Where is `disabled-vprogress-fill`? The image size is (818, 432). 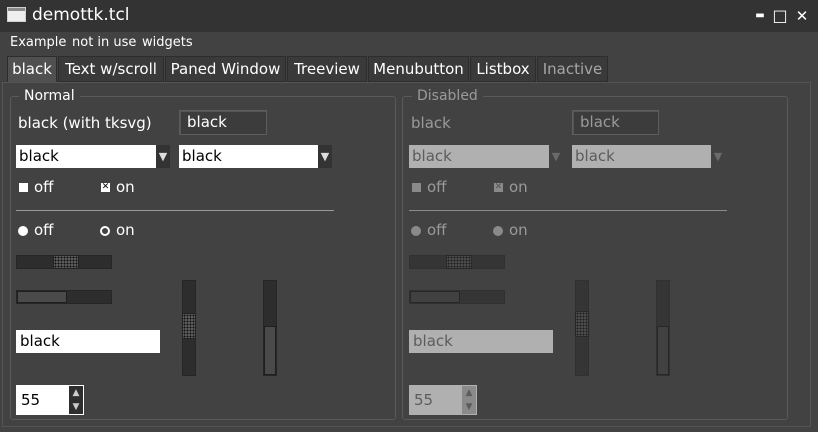 disabled-vprogress-fill is located at coordinates (663, 350).